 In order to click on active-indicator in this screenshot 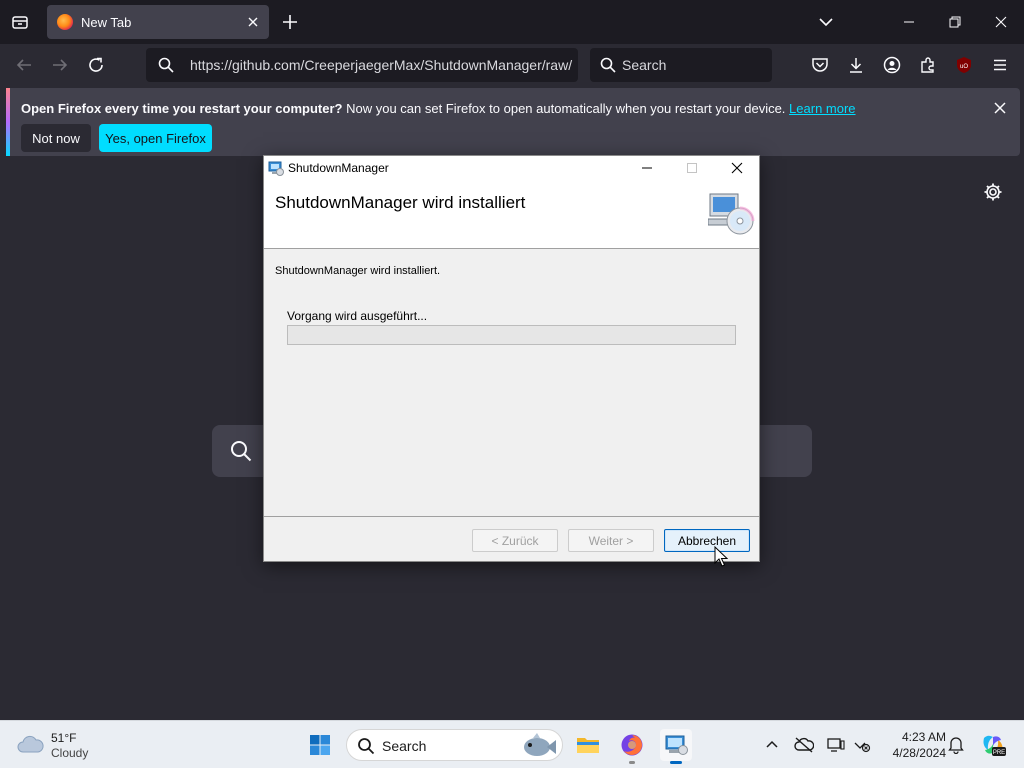, I will do `click(676, 762)`.